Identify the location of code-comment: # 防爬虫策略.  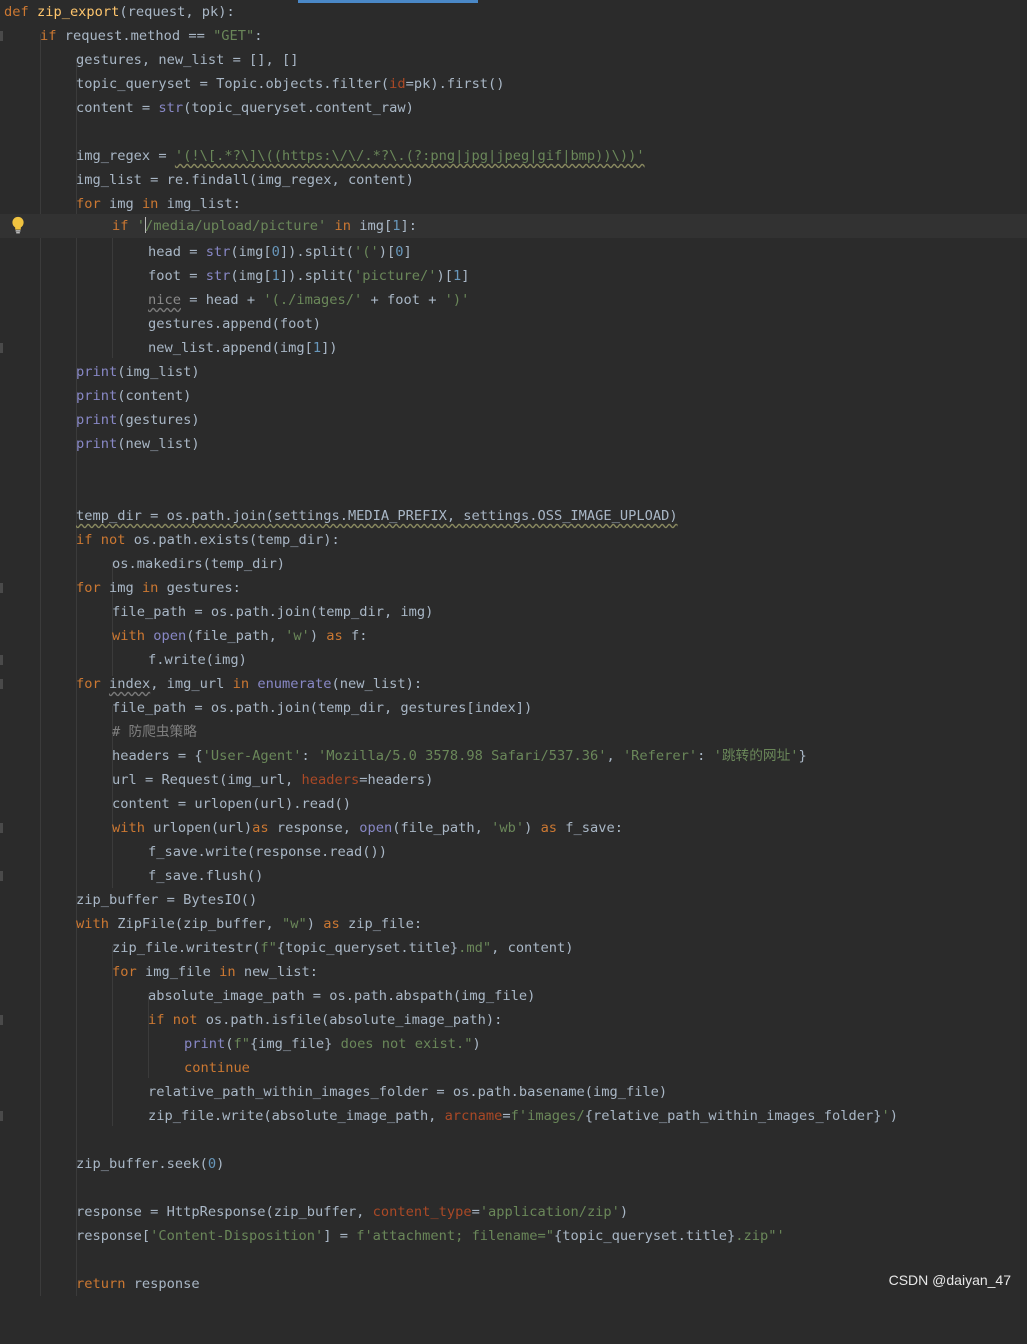
(154, 732).